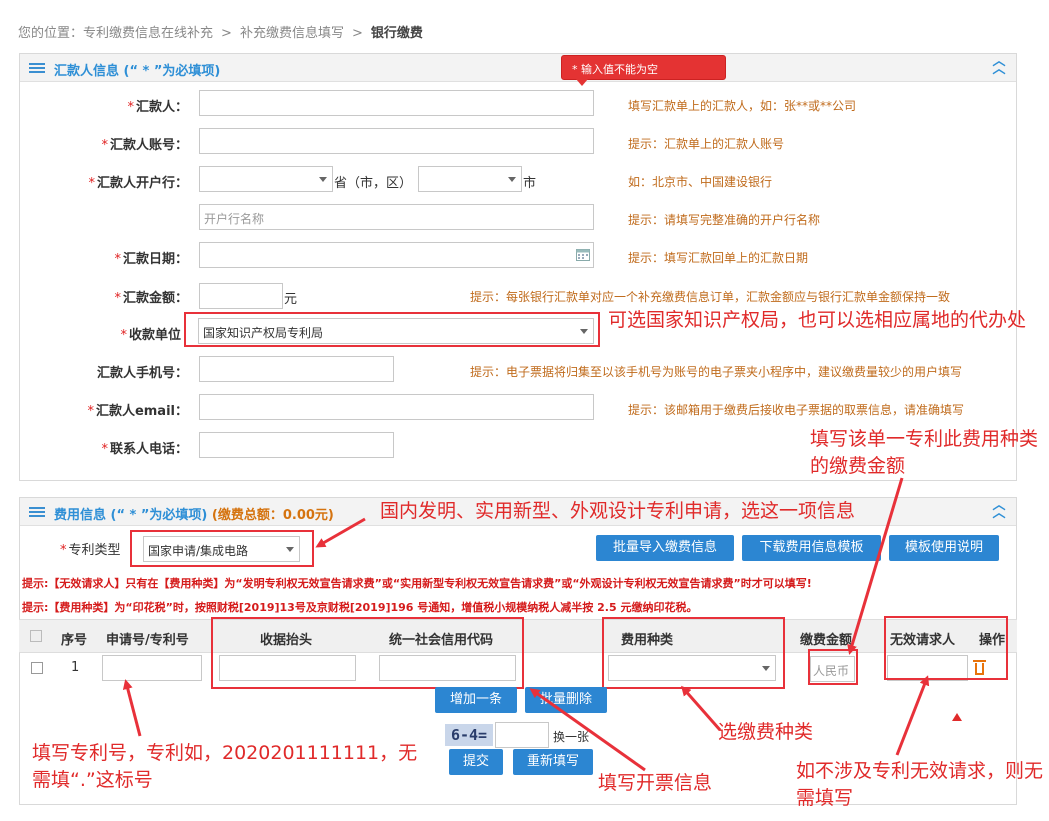 The height and width of the screenshot is (821, 1049). I want to click on arrow-fee-type, so click(701, 708).